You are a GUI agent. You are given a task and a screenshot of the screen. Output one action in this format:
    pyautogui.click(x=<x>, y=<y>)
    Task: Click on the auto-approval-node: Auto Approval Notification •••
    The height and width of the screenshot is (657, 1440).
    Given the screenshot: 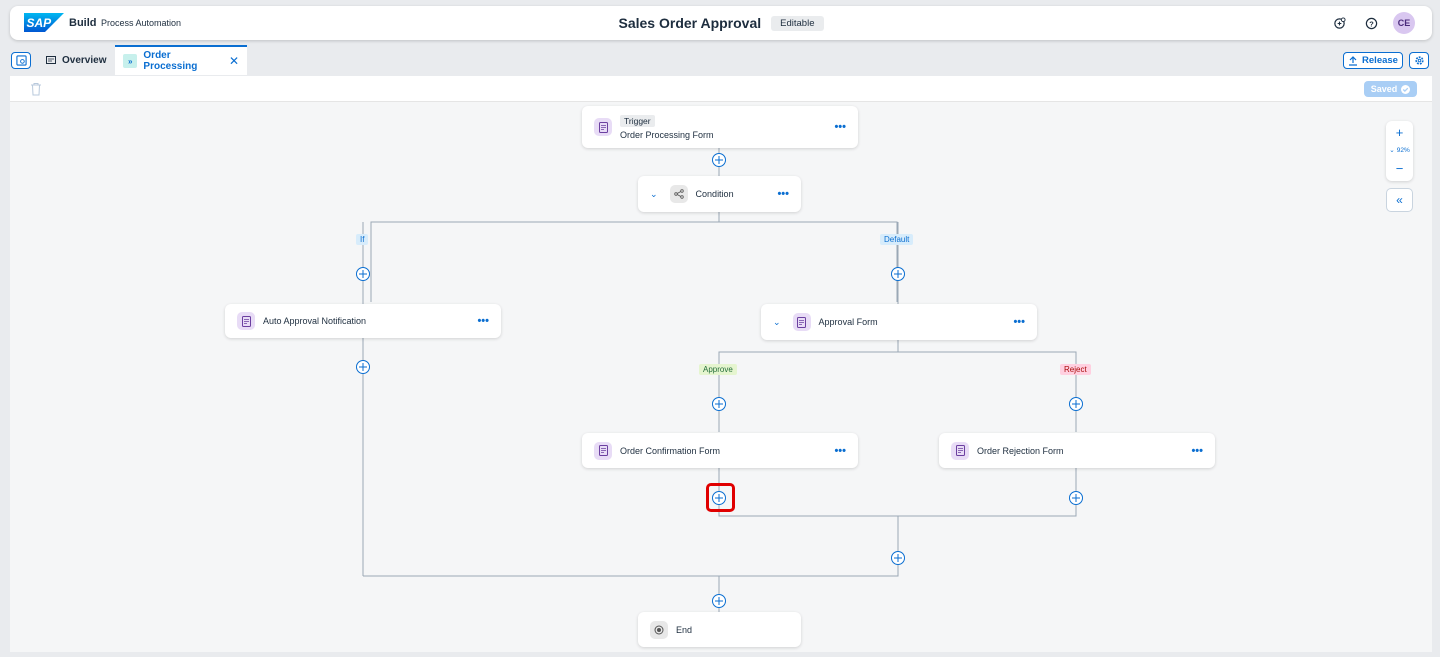 What is the action you would take?
    pyautogui.click(x=363, y=321)
    